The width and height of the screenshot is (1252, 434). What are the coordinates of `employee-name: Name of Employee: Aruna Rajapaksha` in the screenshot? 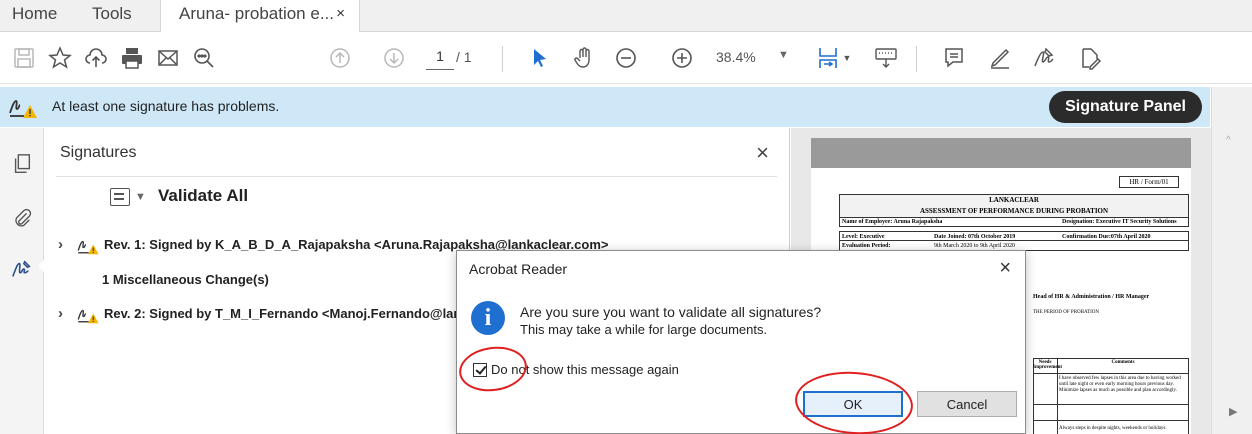 It's located at (892, 222).